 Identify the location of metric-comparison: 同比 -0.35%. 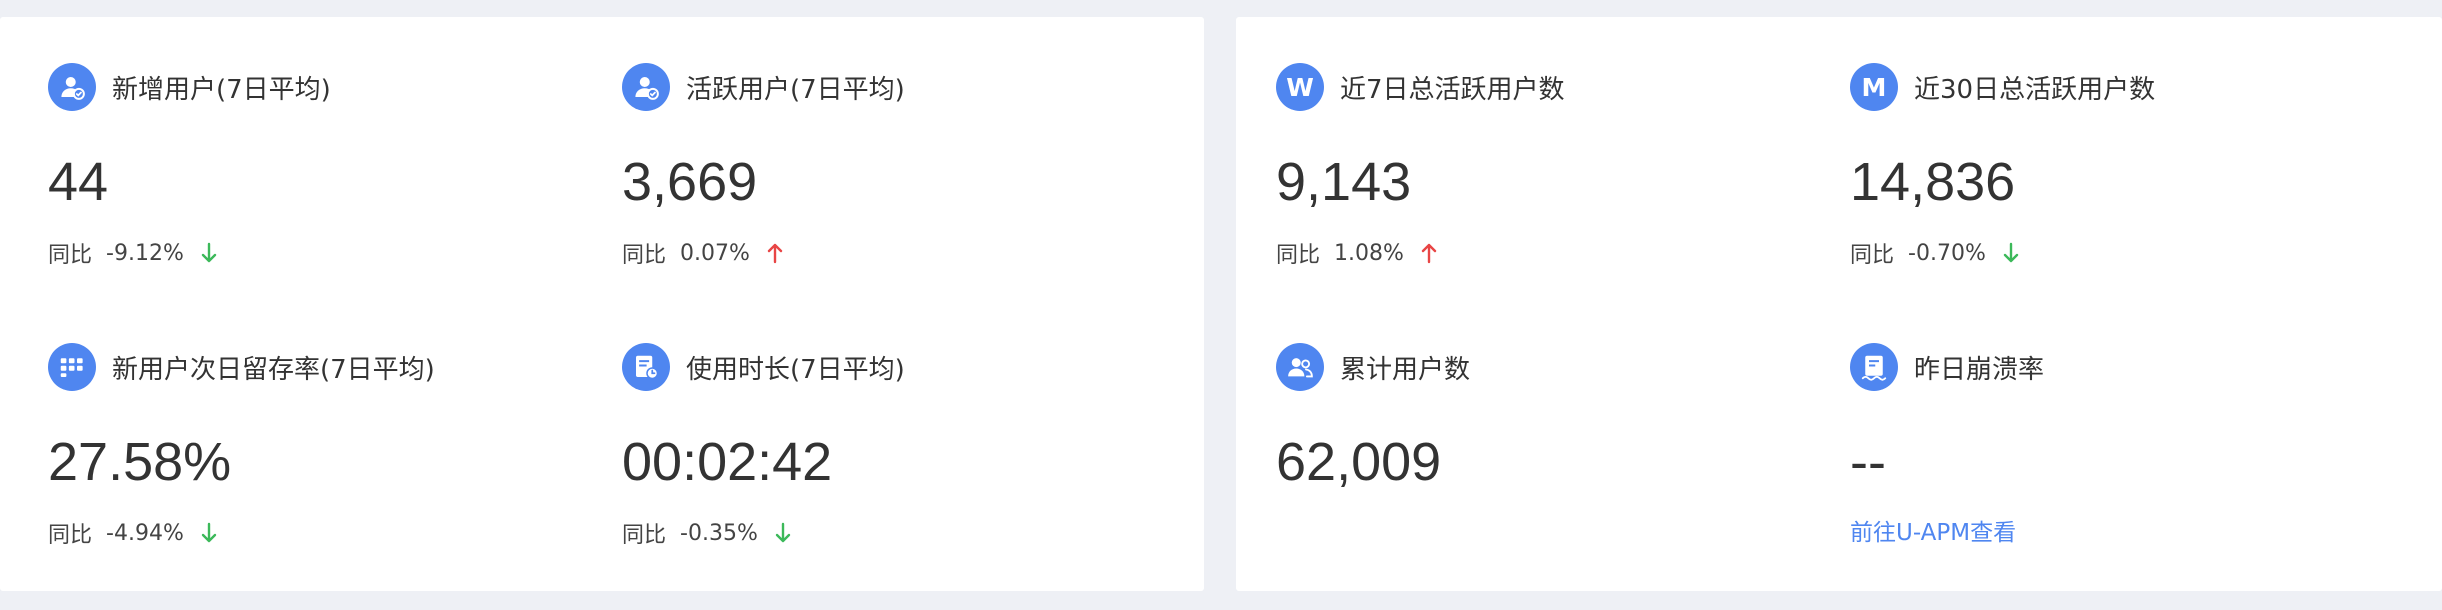
(707, 533).